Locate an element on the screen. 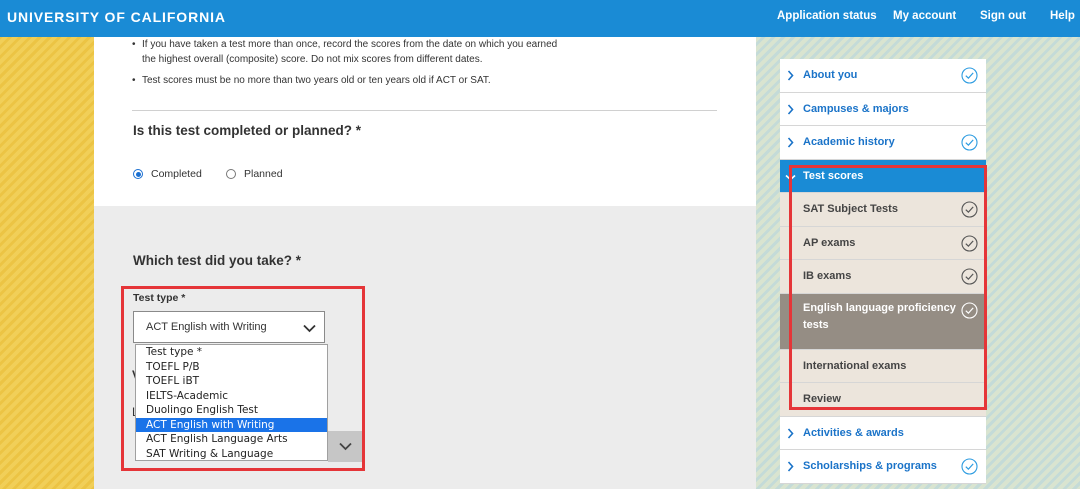 The image size is (1080, 489). radio-planned: Planned is located at coordinates (254, 174).